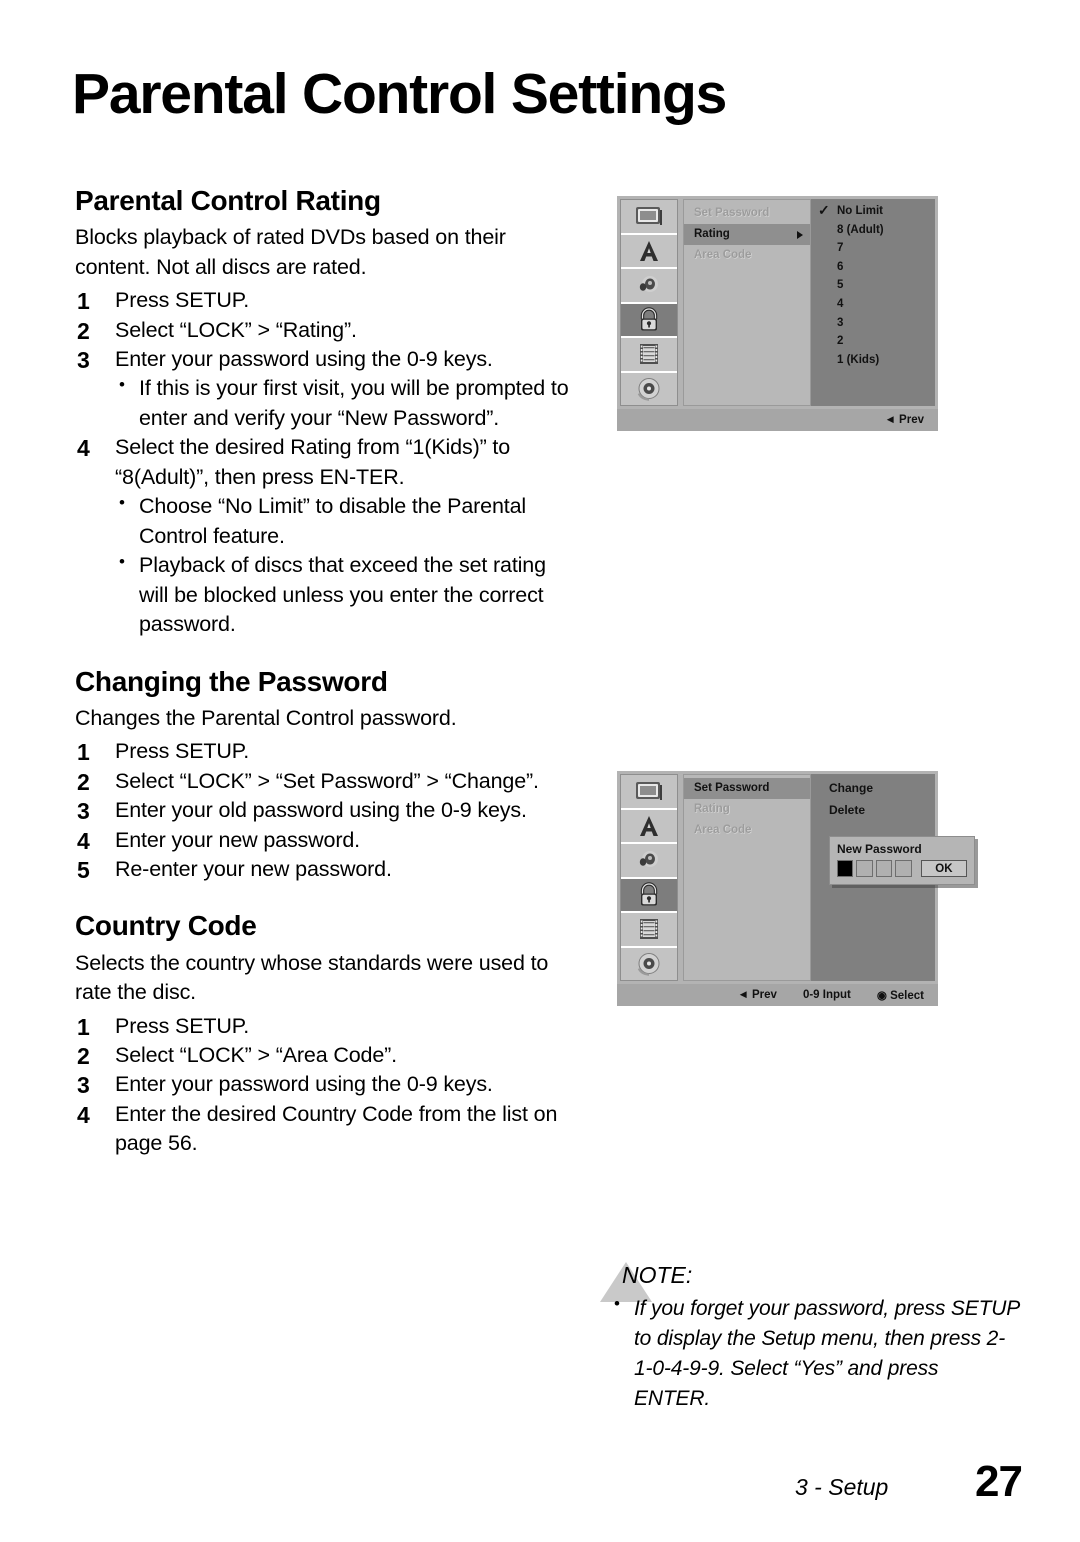  What do you see at coordinates (900, 995) in the screenshot?
I see `osd-footer-select: ◉ Select` at bounding box center [900, 995].